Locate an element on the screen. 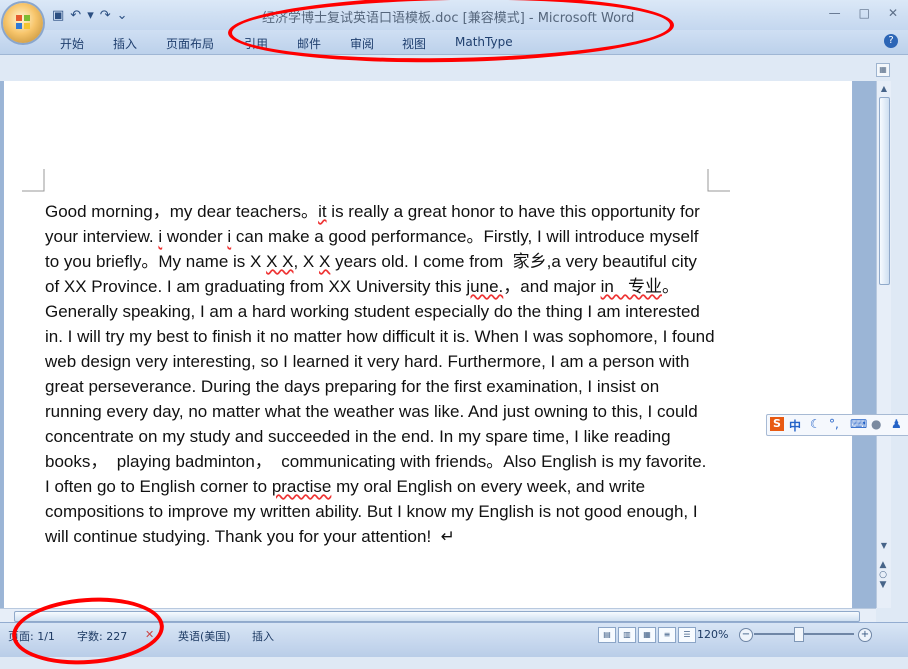  scroll-down-icon: ▼ is located at coordinates (884, 546).